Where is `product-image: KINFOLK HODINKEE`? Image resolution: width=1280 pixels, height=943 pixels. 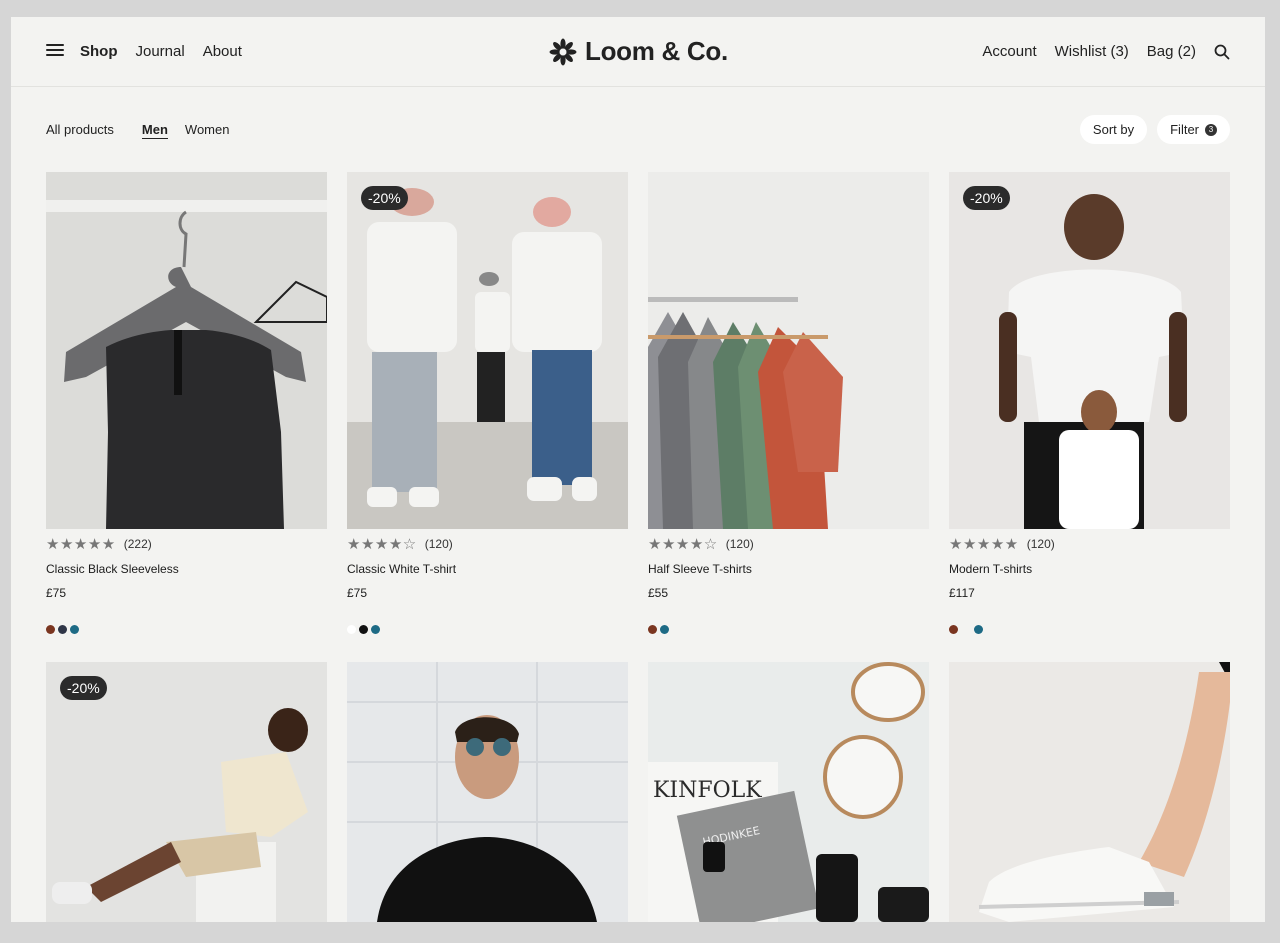
product-image: KINFOLK HODINKEE is located at coordinates (788, 792).